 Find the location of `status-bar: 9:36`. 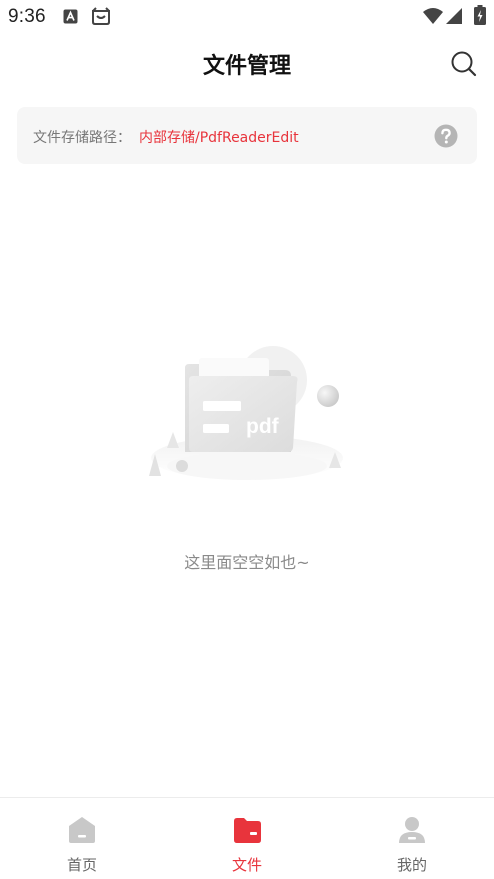

status-bar: 9:36 is located at coordinates (247, 17).